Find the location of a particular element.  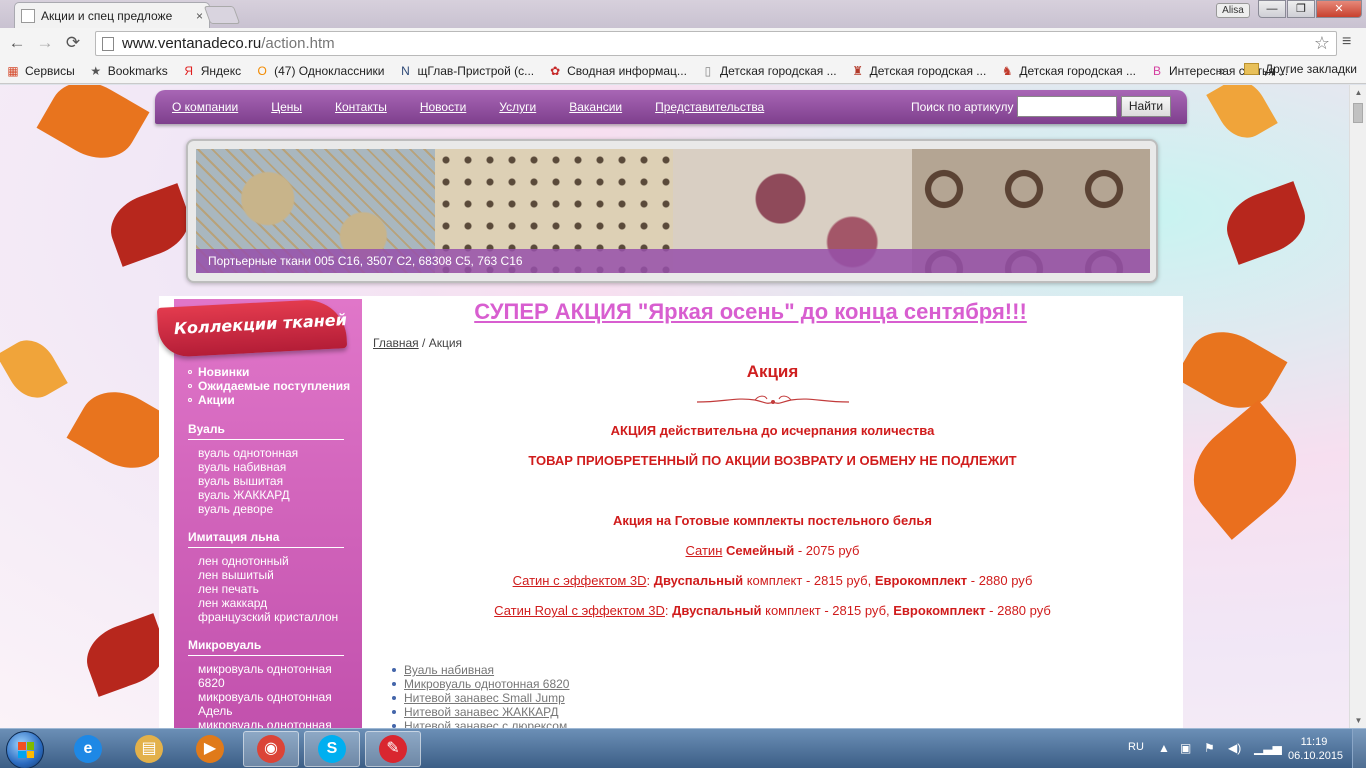

input-language-indicator: RU is located at coordinates (1136, 747).